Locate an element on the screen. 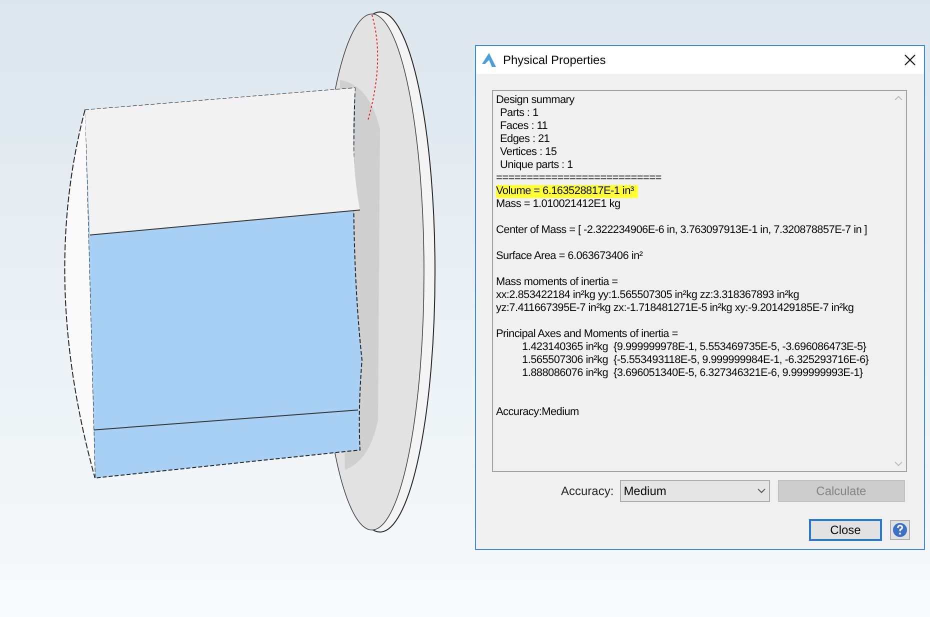 This screenshot has height=617, width=930. report-line: 1.565507306 in²kg {-5.553493118E-5, 9.999999984E-1, -6.325293716E-6} is located at coordinates (695, 360).